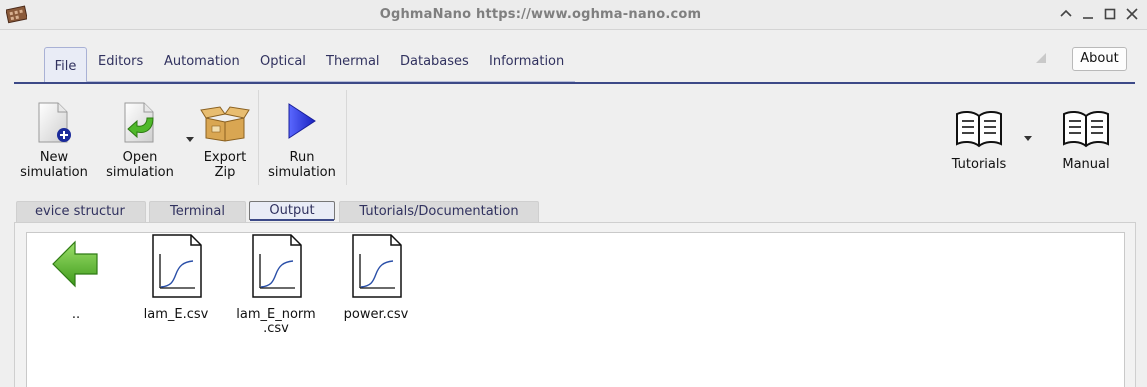 The height and width of the screenshot is (387, 1147). Describe the element at coordinates (1132, 14) in the screenshot. I see `close-icon` at that location.